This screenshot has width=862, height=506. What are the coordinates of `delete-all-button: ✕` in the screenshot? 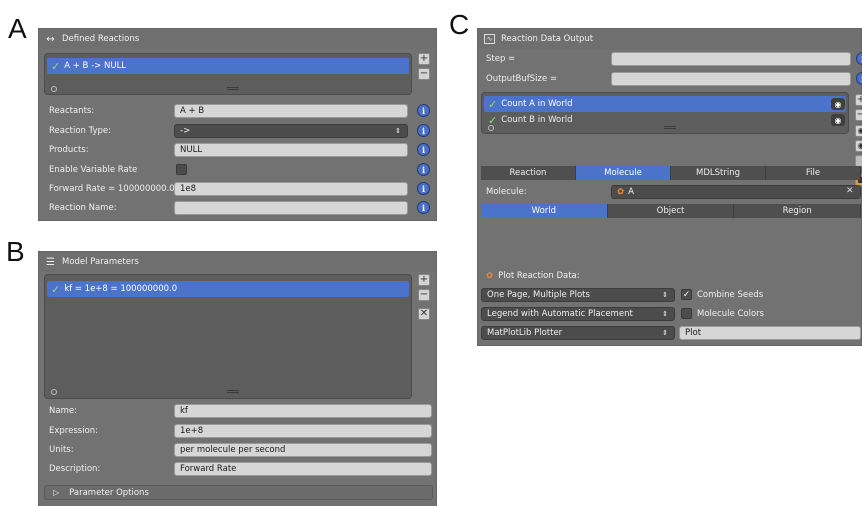 It's located at (424, 314).